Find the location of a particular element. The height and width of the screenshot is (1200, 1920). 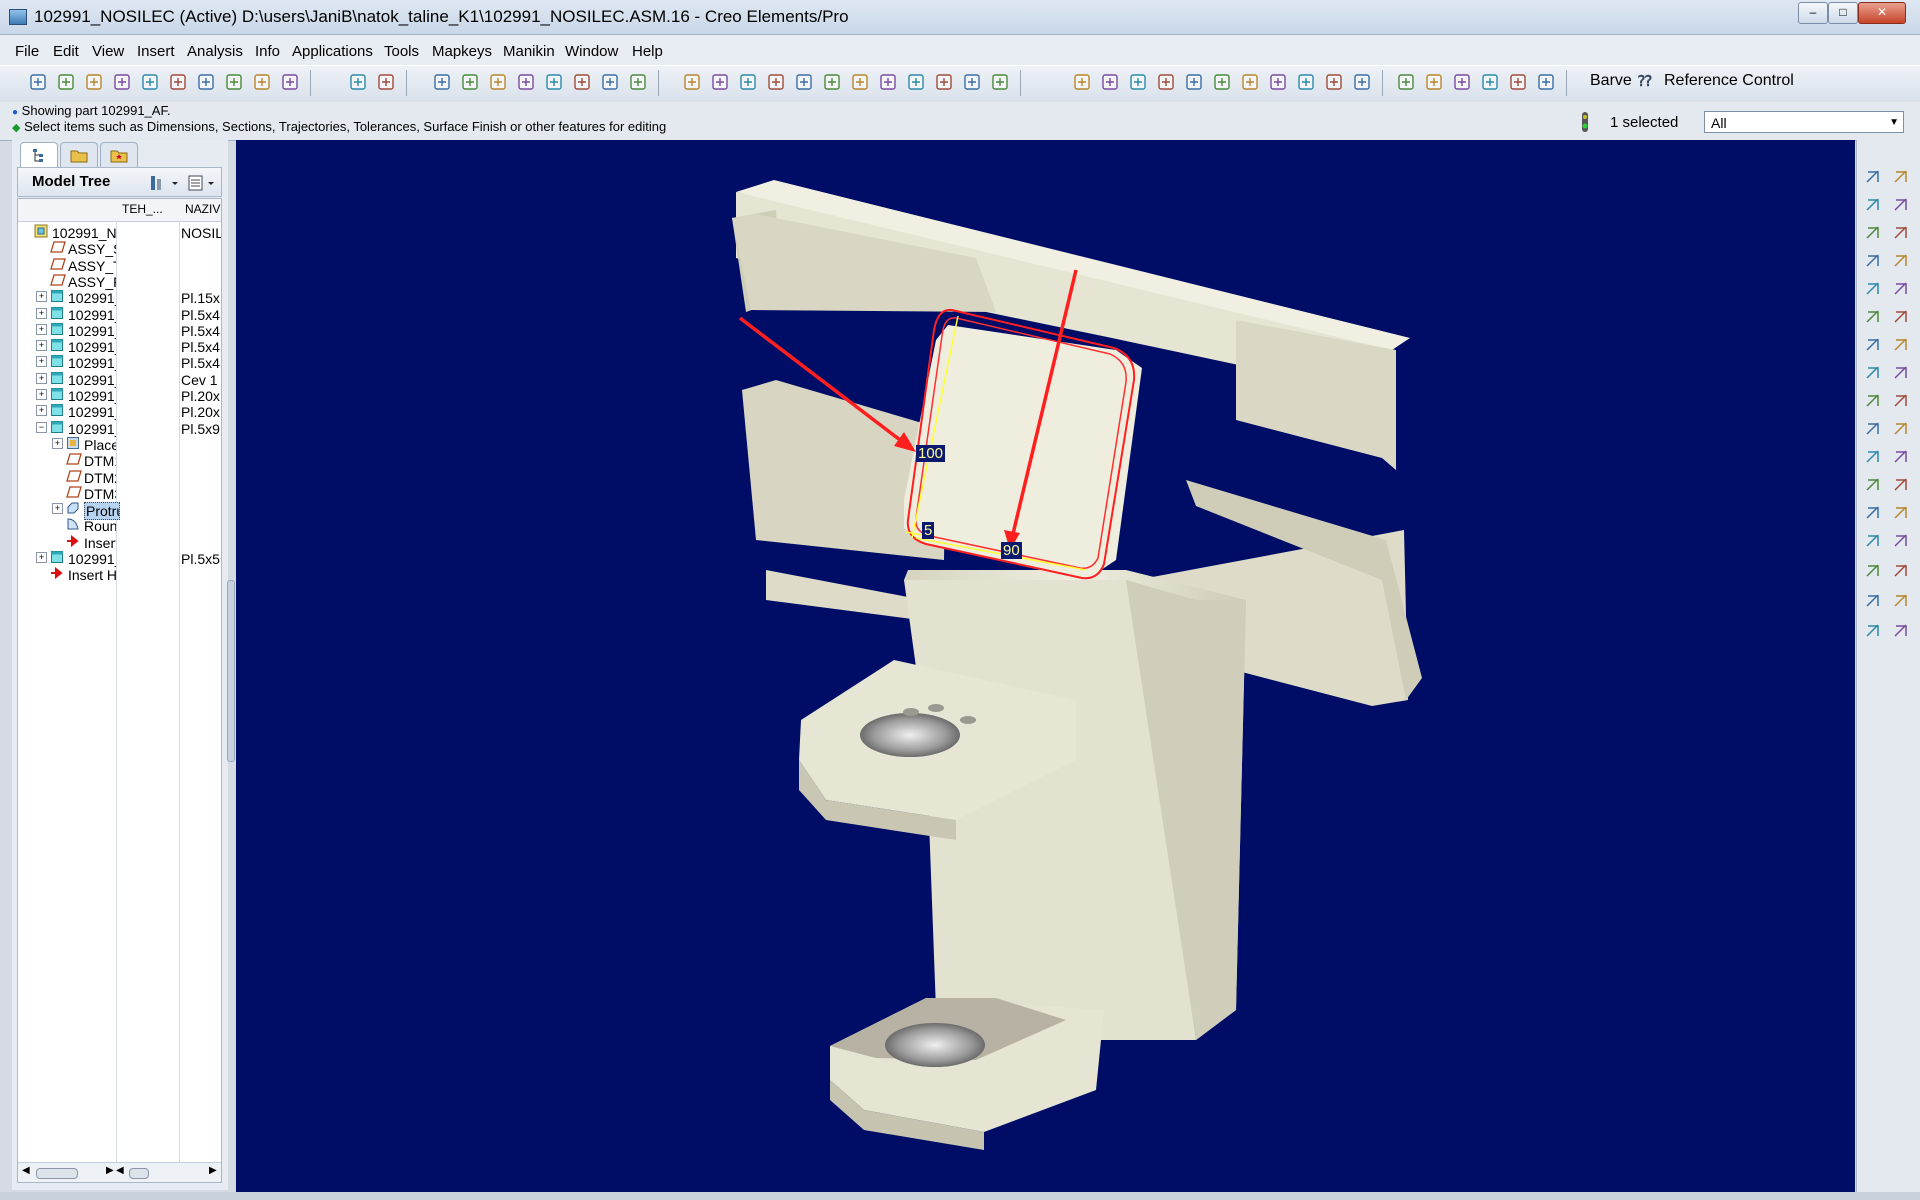

cancel-icon is located at coordinates (1901, 631).